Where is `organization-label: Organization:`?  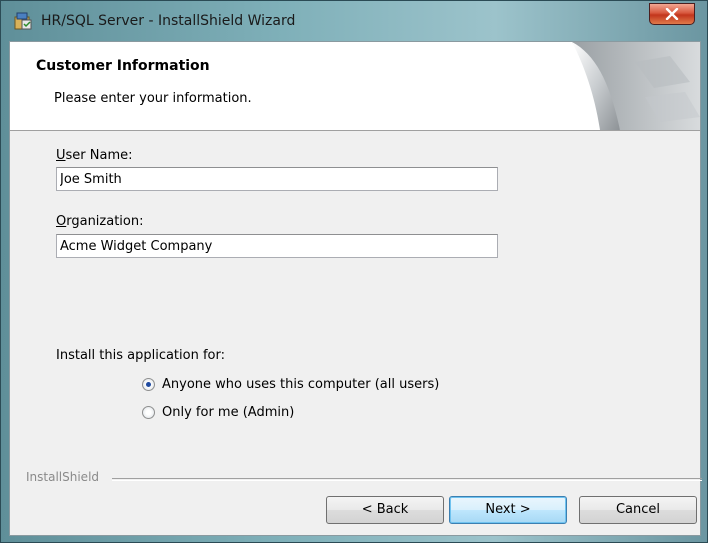
organization-label: Organization: is located at coordinates (100, 221).